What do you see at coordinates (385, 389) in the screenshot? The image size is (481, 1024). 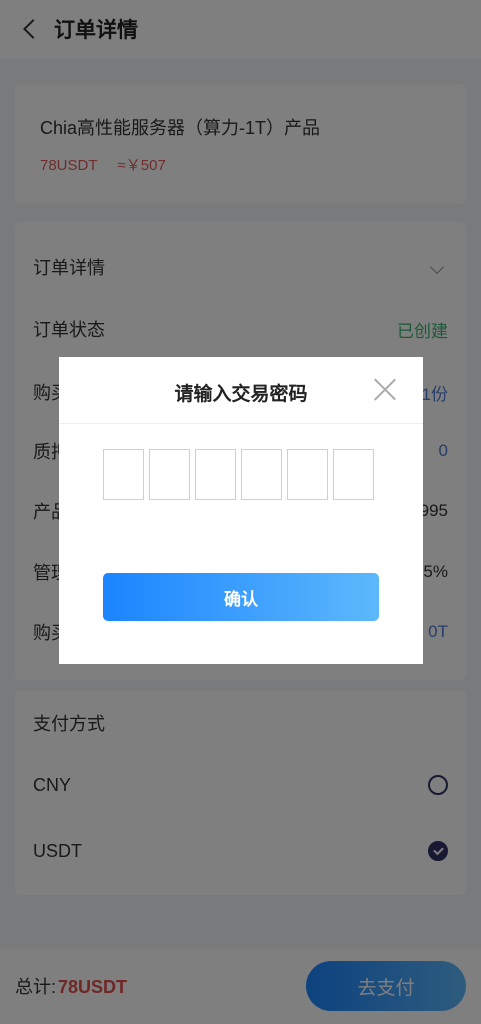 I see `close-icon` at bounding box center [385, 389].